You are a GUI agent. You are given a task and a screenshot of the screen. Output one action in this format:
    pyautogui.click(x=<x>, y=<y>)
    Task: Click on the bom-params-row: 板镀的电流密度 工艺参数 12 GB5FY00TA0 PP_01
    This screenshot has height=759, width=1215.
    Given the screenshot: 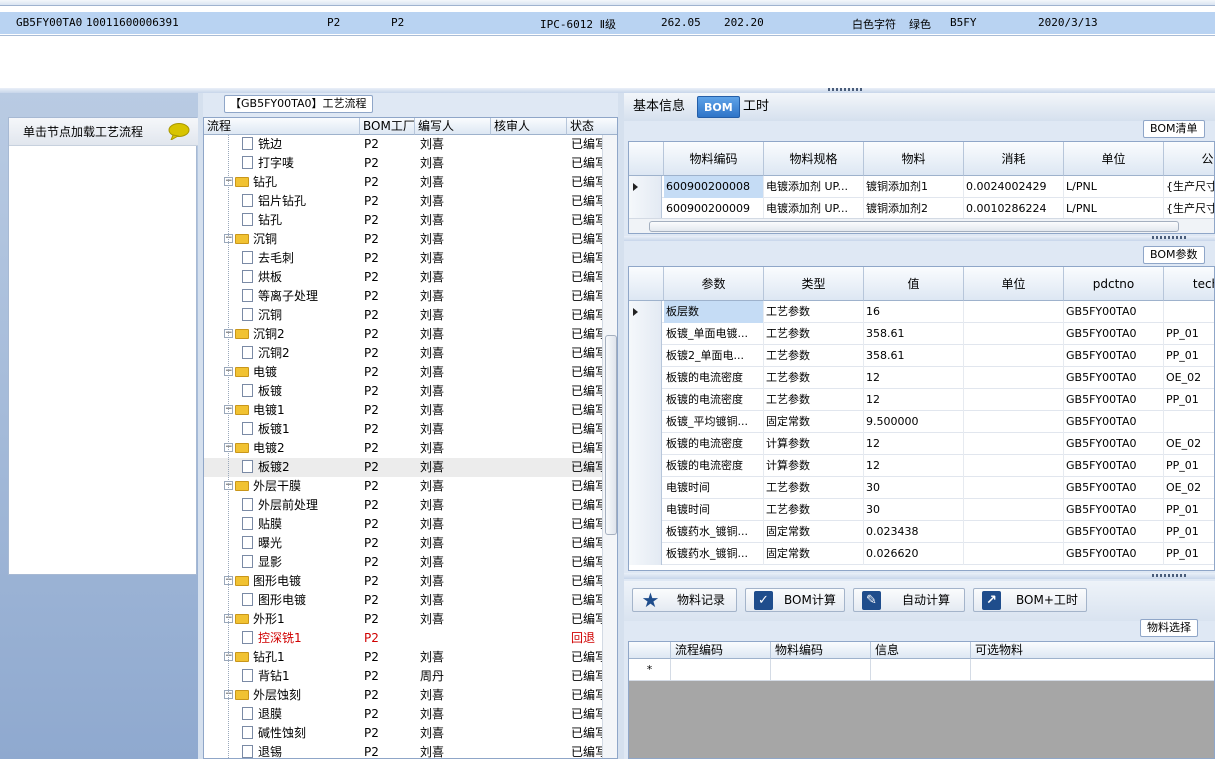 What is the action you would take?
    pyautogui.click(x=921, y=400)
    